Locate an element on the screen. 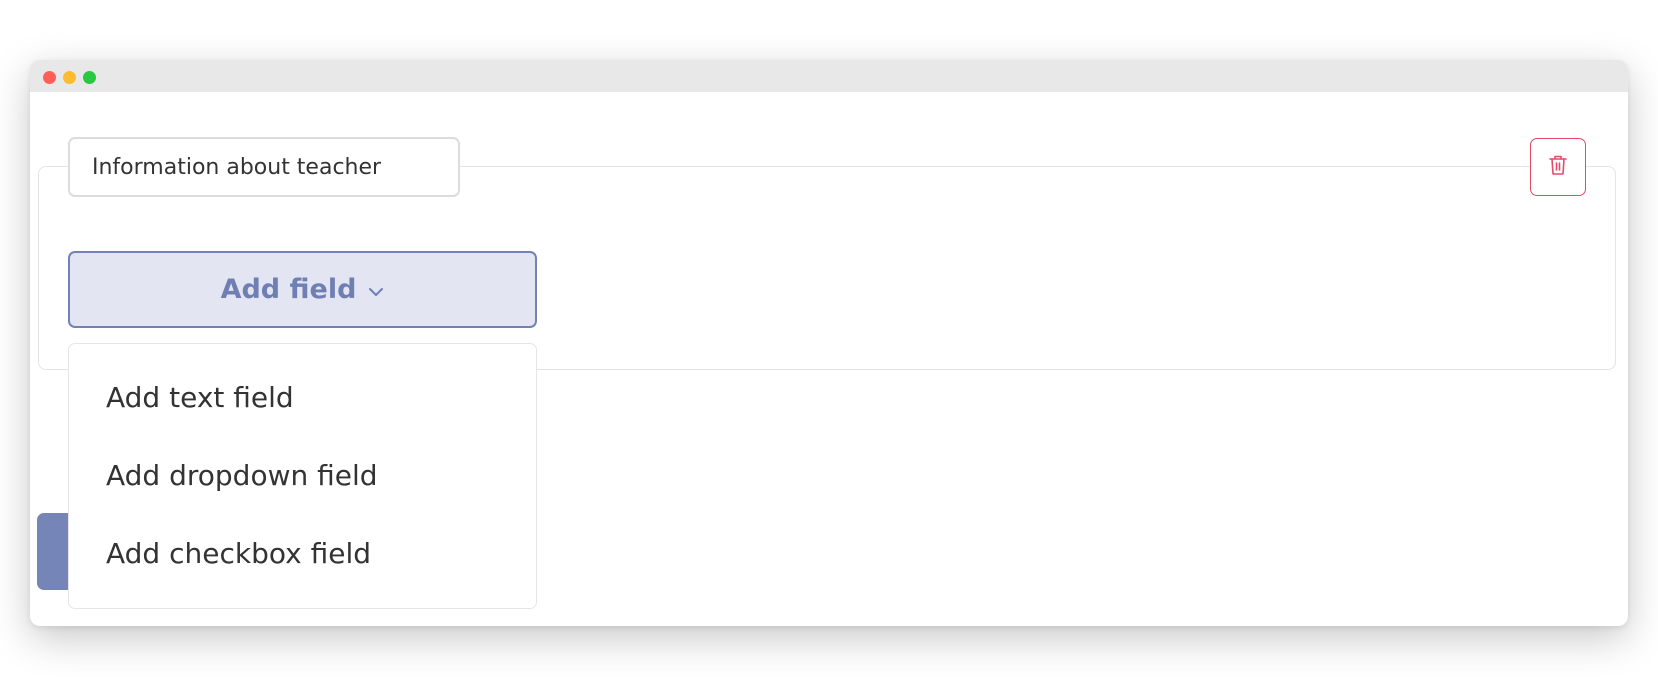 The width and height of the screenshot is (1658, 686). section-title-input is located at coordinates (264, 167).